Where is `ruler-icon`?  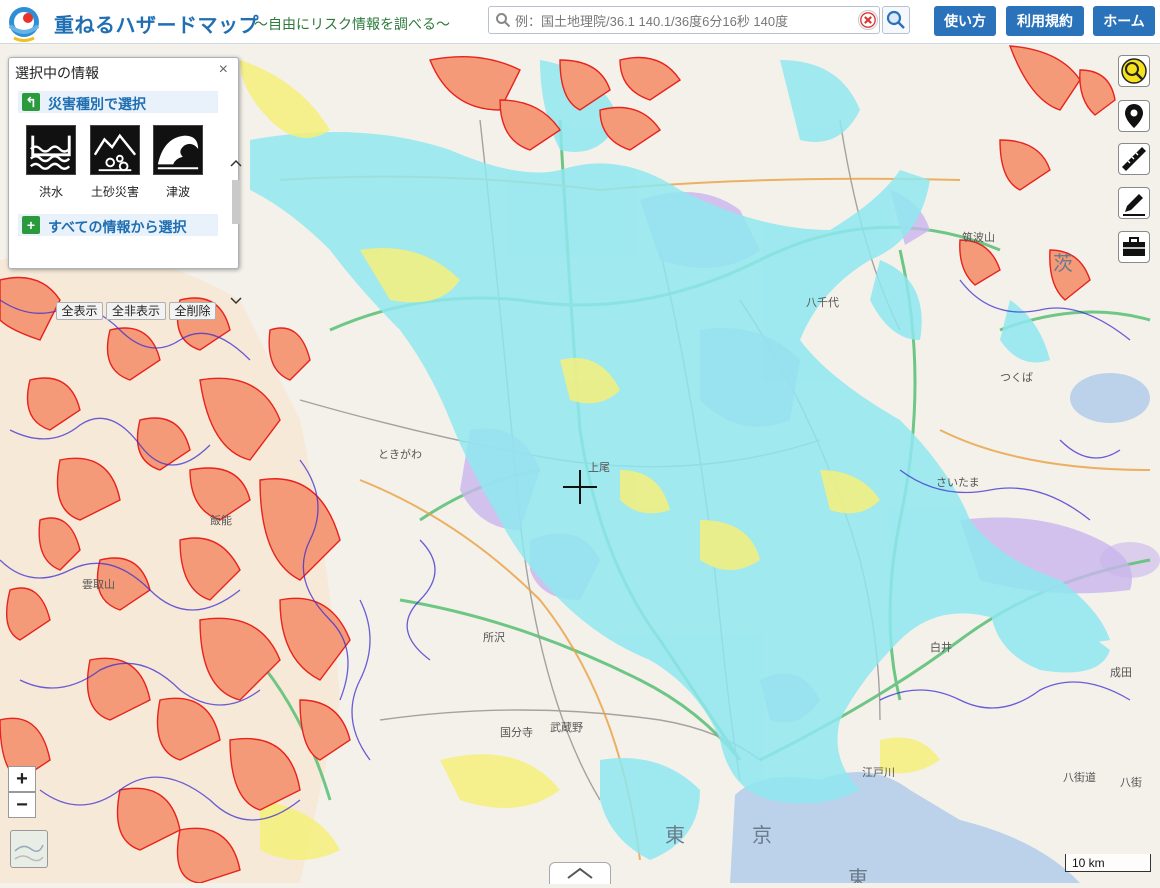 ruler-icon is located at coordinates (1134, 159).